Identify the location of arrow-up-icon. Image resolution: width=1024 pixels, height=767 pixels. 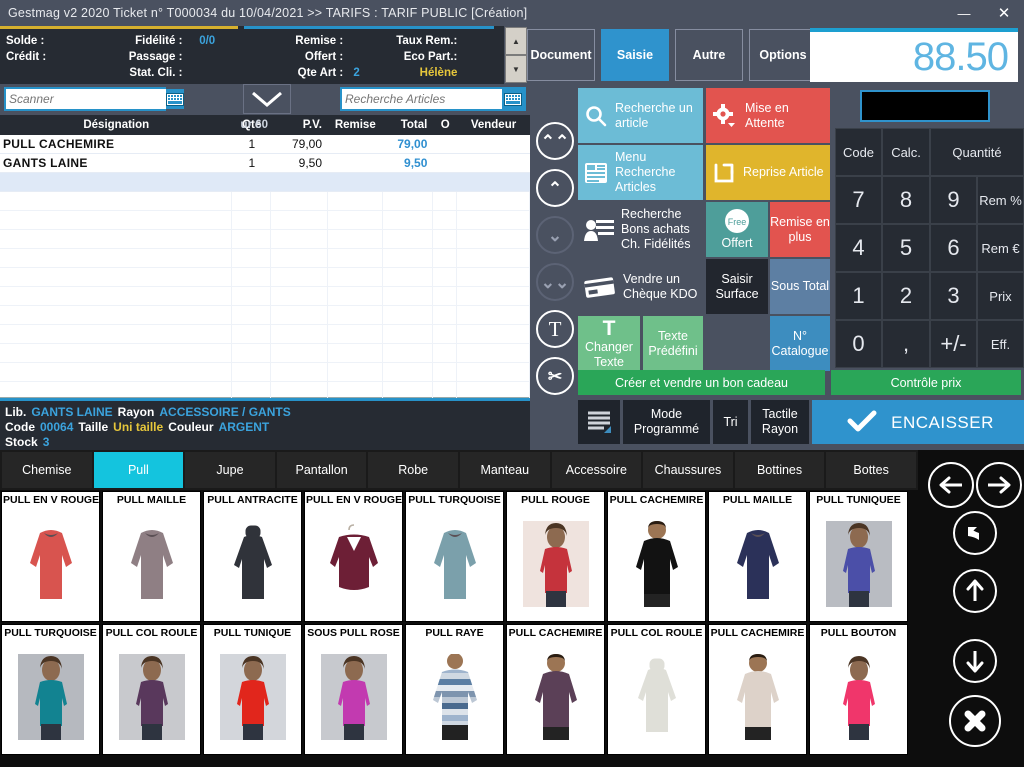
(975, 591).